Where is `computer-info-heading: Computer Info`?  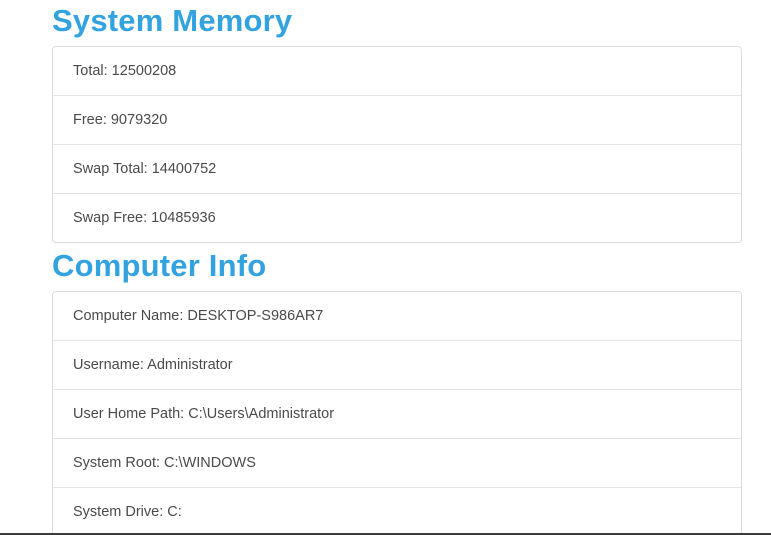
computer-info-heading: Computer Info is located at coordinates (159, 265).